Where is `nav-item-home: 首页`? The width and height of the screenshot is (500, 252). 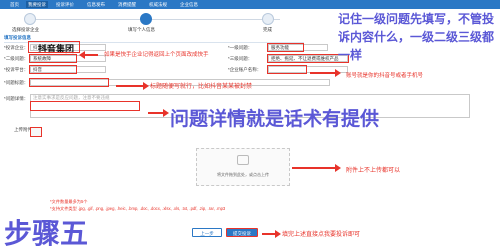 nav-item-home: 首页 is located at coordinates (14, 4).